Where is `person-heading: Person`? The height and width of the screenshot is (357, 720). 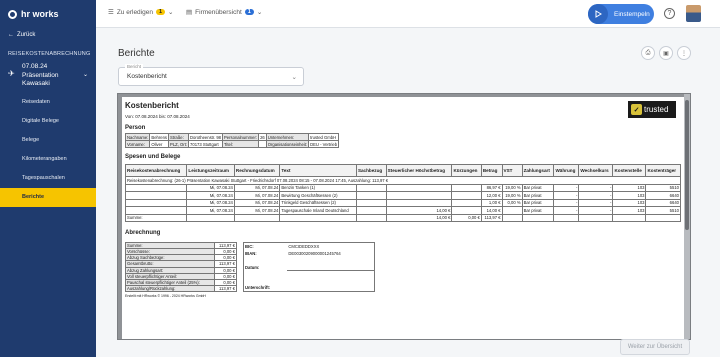 person-heading: Person is located at coordinates (135, 128).